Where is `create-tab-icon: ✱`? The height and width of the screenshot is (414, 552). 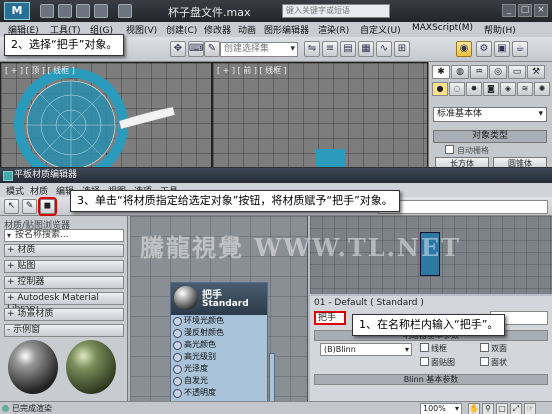
create-tab-icon: ✱ is located at coordinates (441, 72).